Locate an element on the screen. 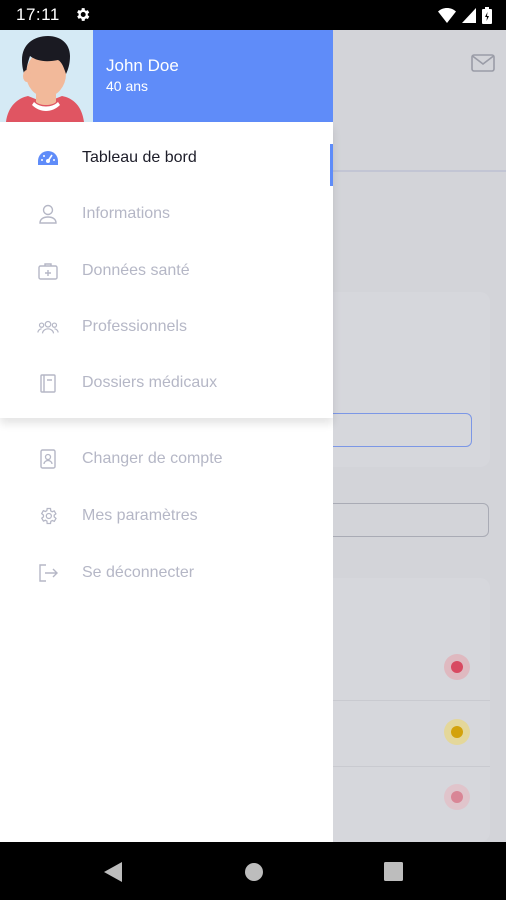 Image resolution: width=506 pixels, height=900 pixels. menu-item-professionnels: Professionnels is located at coordinates (166, 327).